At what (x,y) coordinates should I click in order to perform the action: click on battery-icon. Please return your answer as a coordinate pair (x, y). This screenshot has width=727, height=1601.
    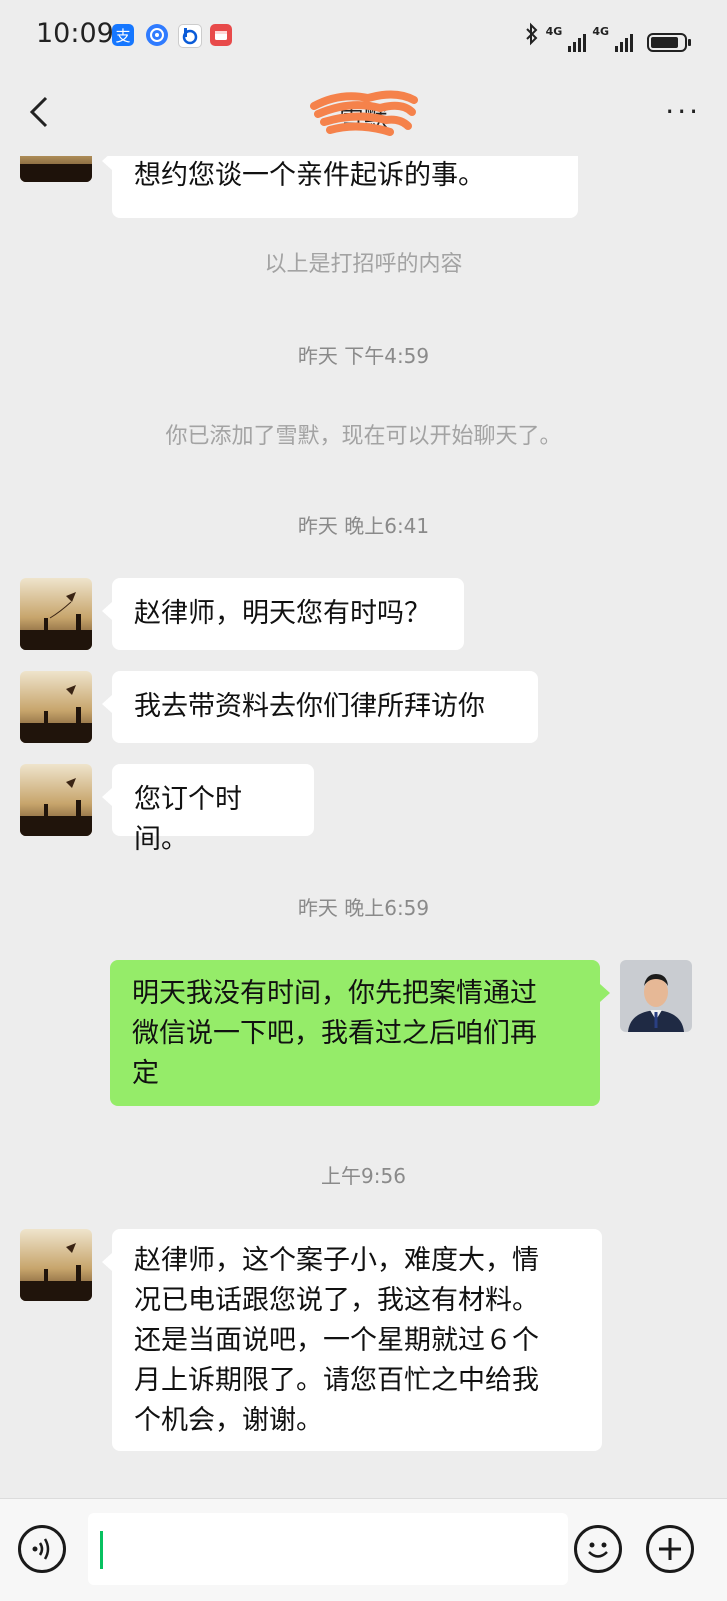
    Looking at the image, I should click on (669, 42).